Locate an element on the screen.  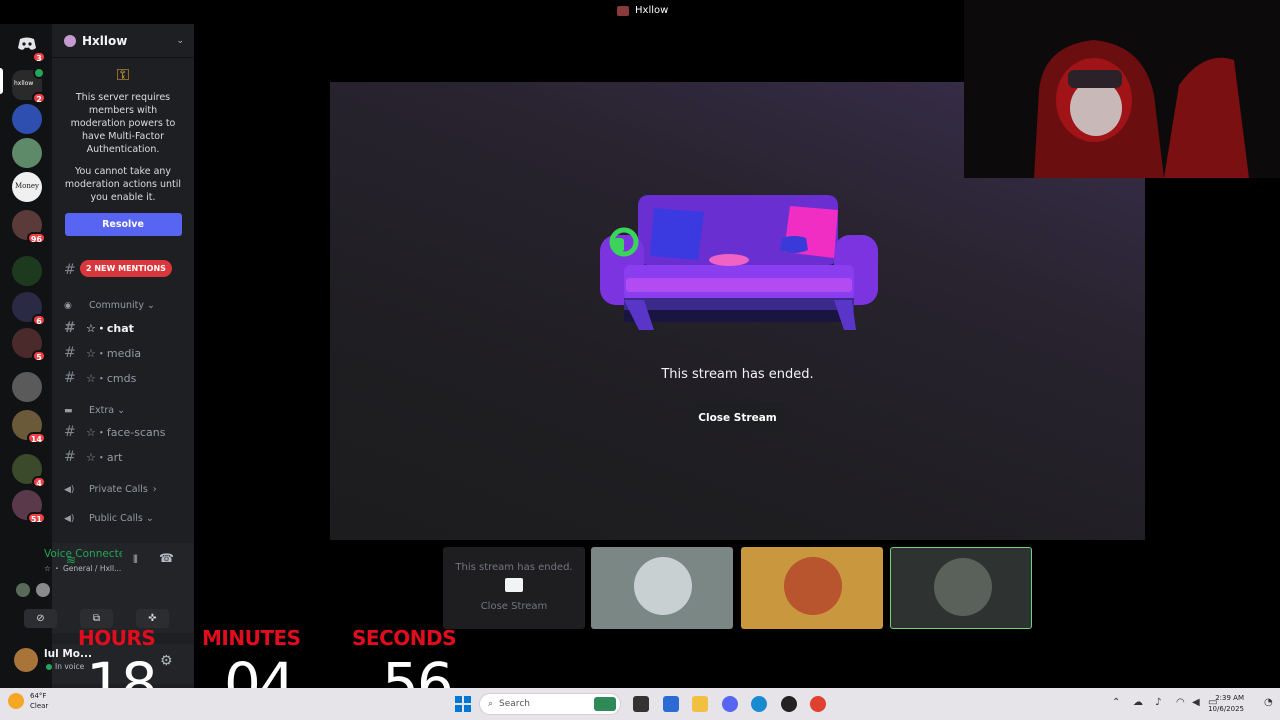
window-title: Hxllow is located at coordinates (642, 10).